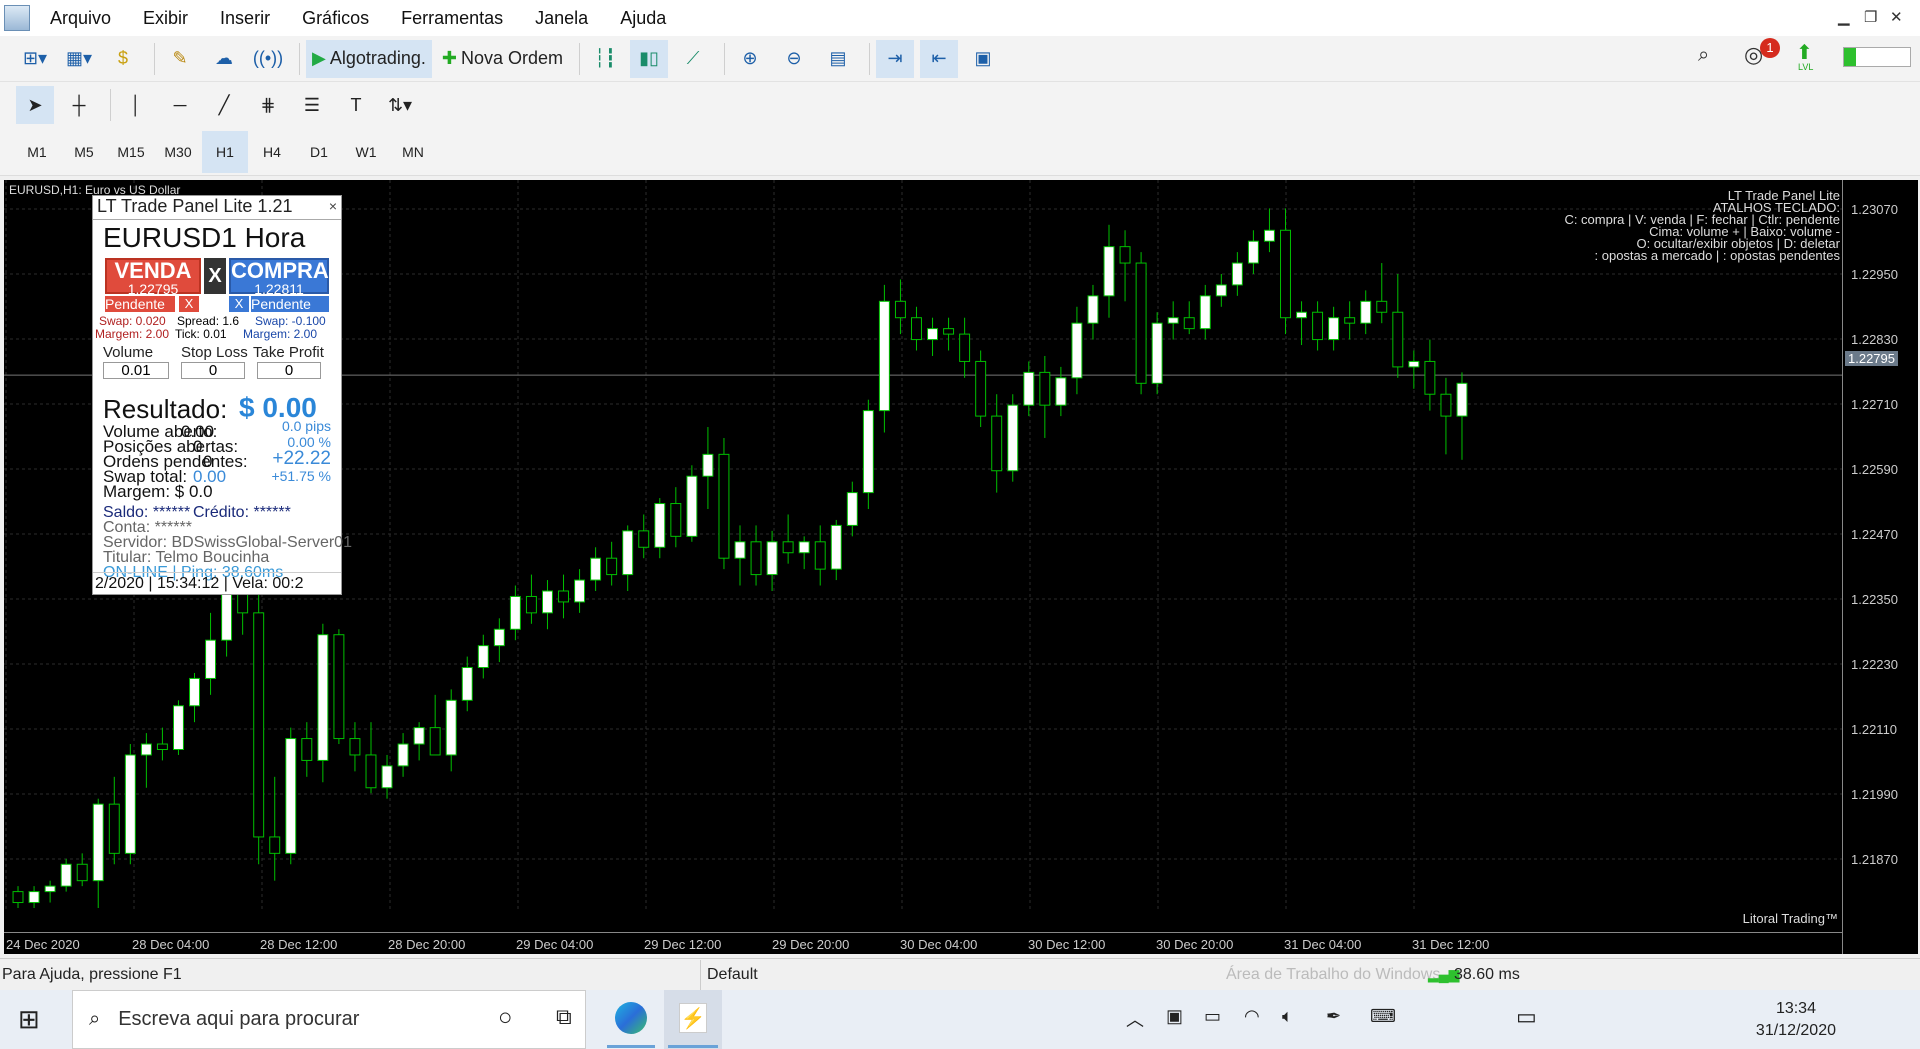 The width and height of the screenshot is (1920, 1049). Describe the element at coordinates (605, 59) in the screenshot. I see `bar-chart-icon: ┆┇` at that location.